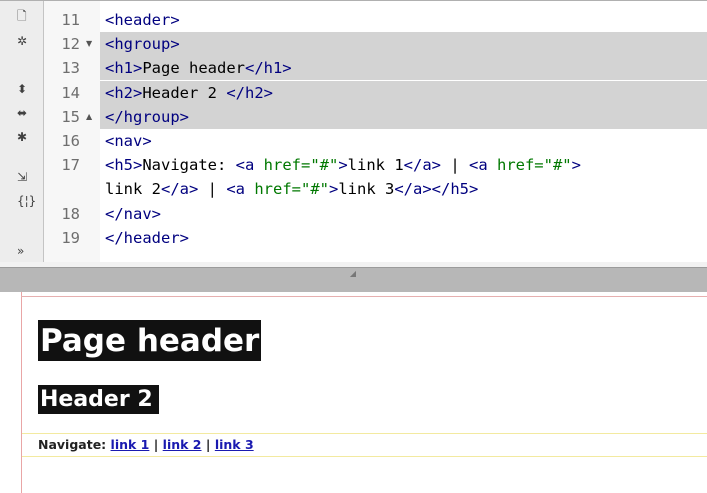 Image resolution: width=707 pixels, height=493 pixels. I want to click on line-number: 16, so click(70, 141).